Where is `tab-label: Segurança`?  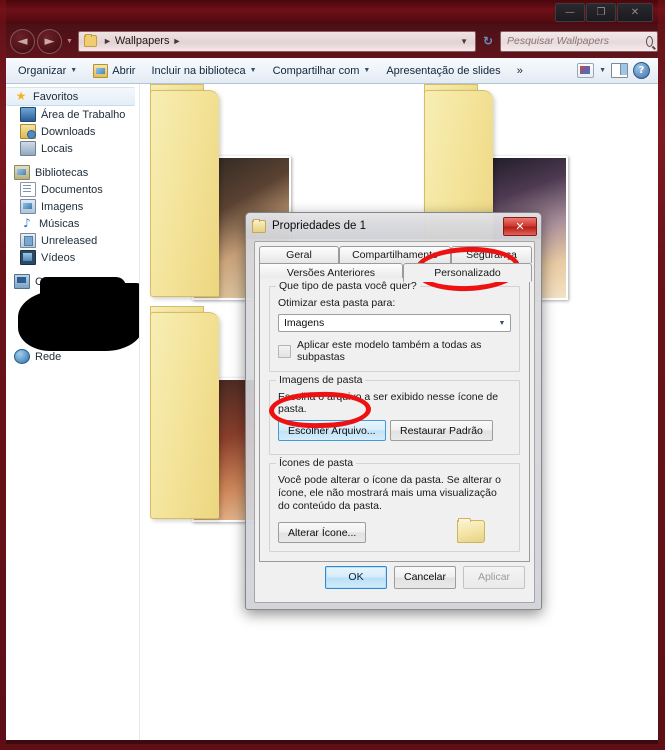
tab-label: Segurança is located at coordinates (491, 255).